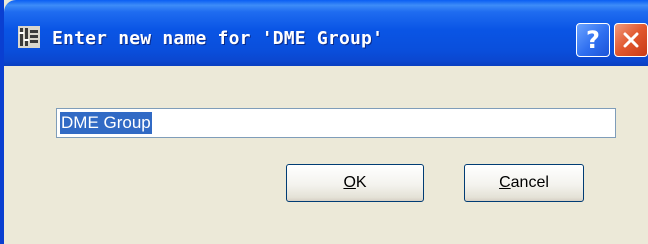 Image resolution: width=648 pixels, height=244 pixels. Describe the element at coordinates (29, 37) in the screenshot. I see `dme-app-icon` at that location.